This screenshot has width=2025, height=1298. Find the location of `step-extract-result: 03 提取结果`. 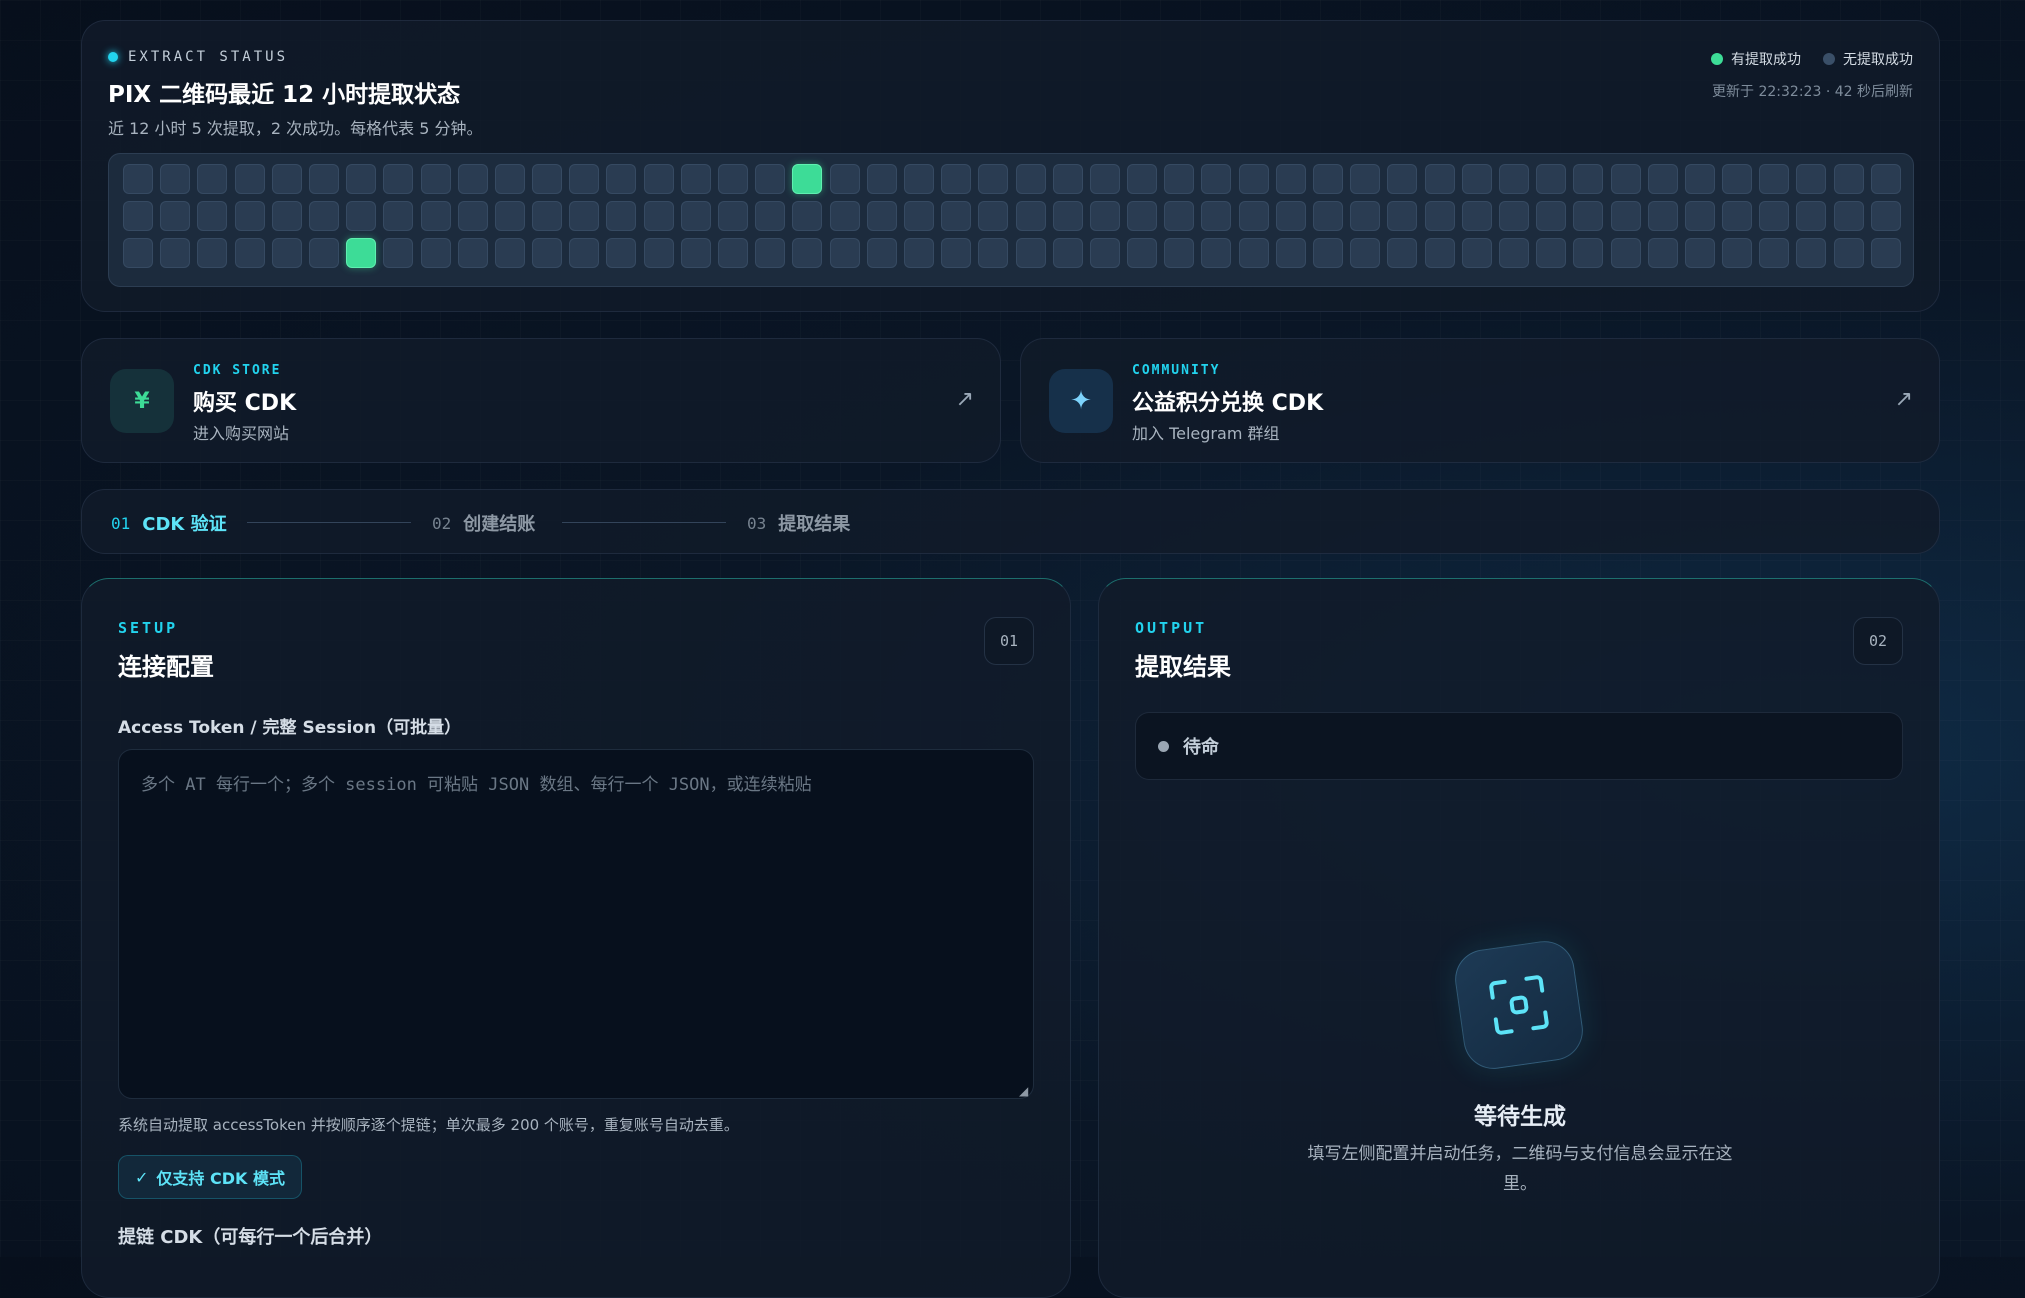

step-extract-result: 03 提取结果 is located at coordinates (798, 523).